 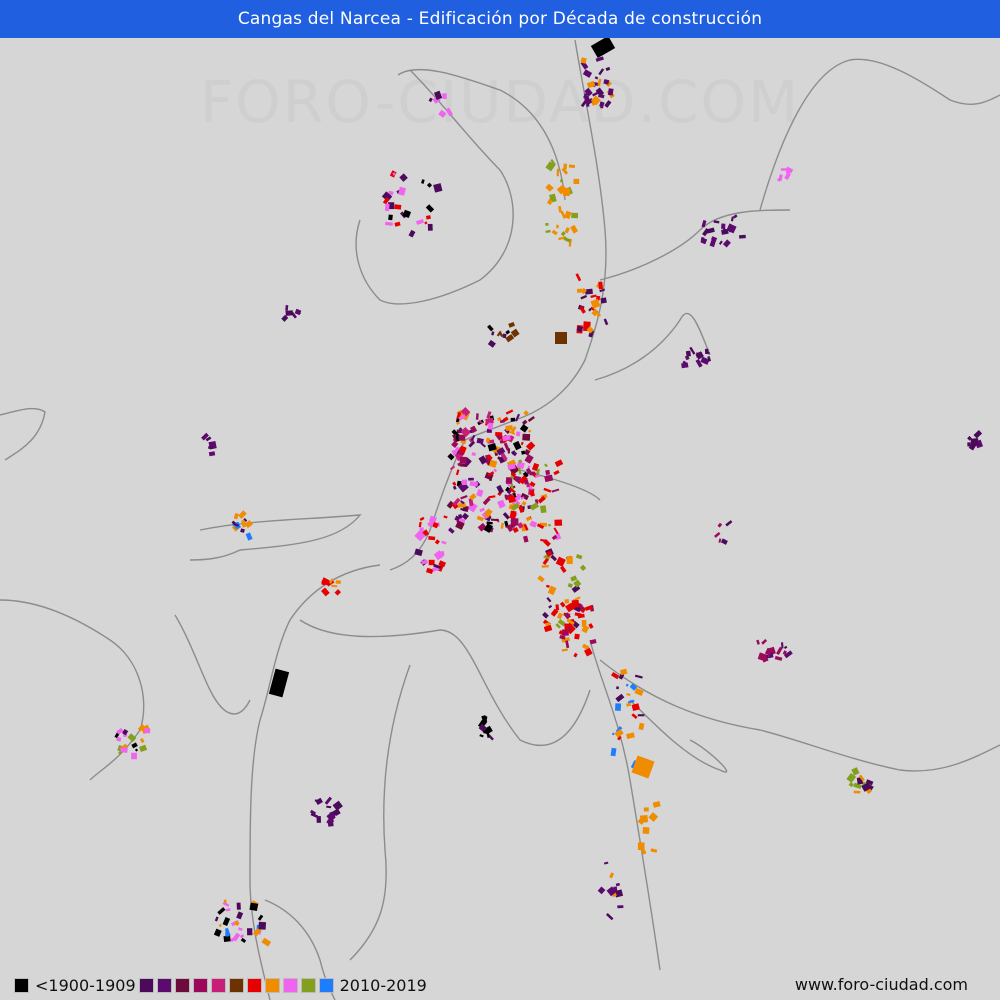 I want to click on road-northeast, so click(x=879, y=134).